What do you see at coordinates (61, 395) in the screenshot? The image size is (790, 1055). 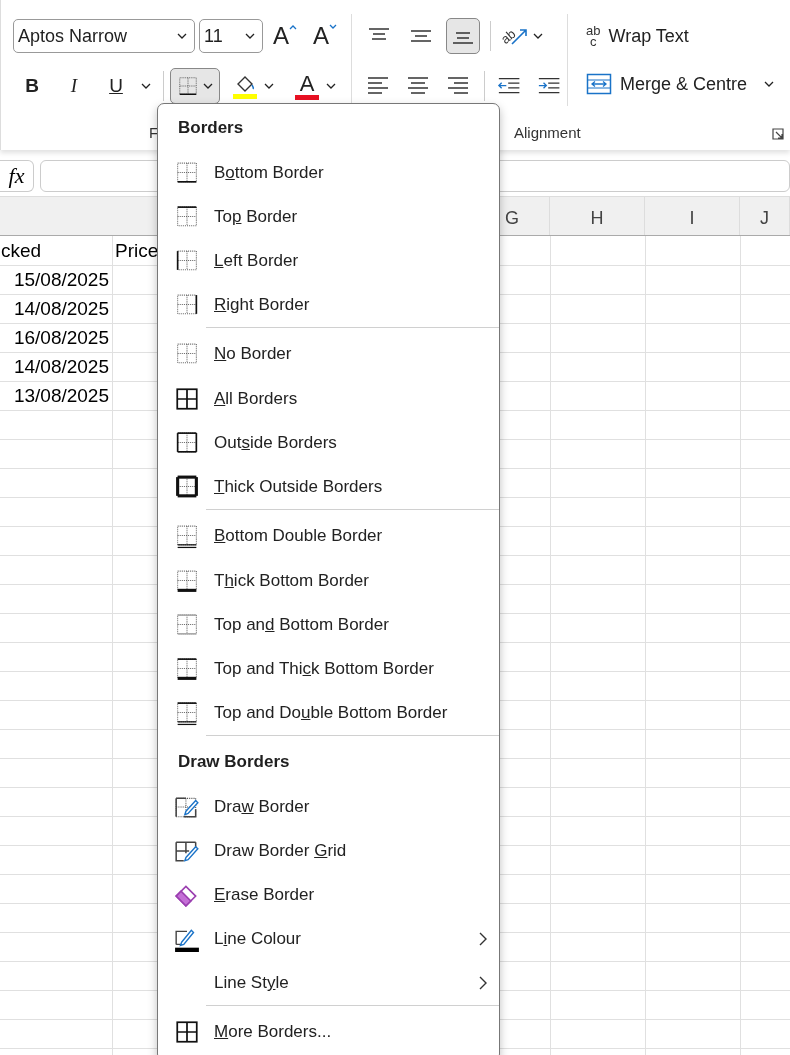 I see `table-cell-text: 13/08/2025` at bounding box center [61, 395].